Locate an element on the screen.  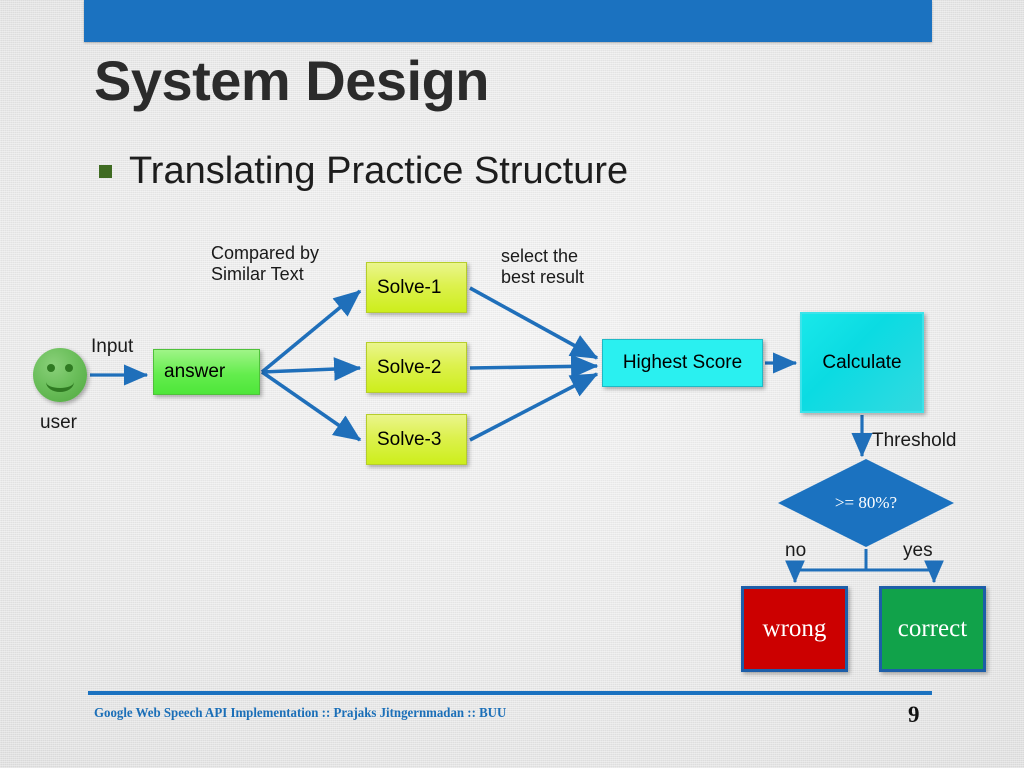
label-select-best-result: select the best result is located at coordinates (543, 267).